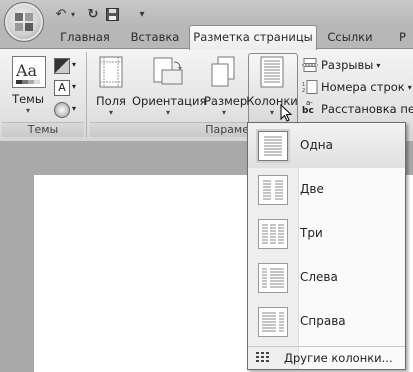  Describe the element at coordinates (303, 91) in the screenshot. I see `svg-text: 2` at that location.